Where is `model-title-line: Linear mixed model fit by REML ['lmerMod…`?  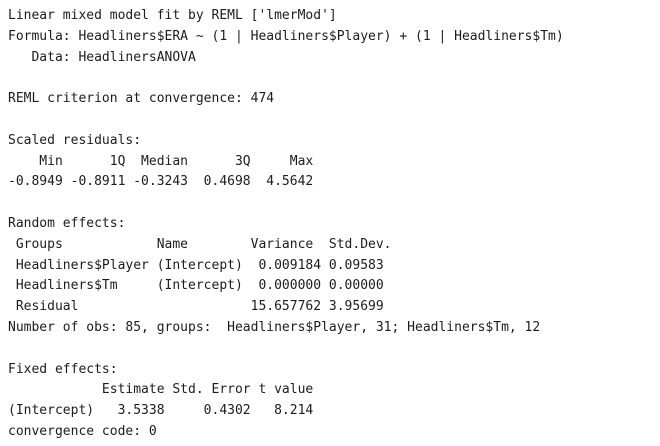
model-title-line: Linear mixed model fit by REML ['lmerMod… is located at coordinates (172, 15).